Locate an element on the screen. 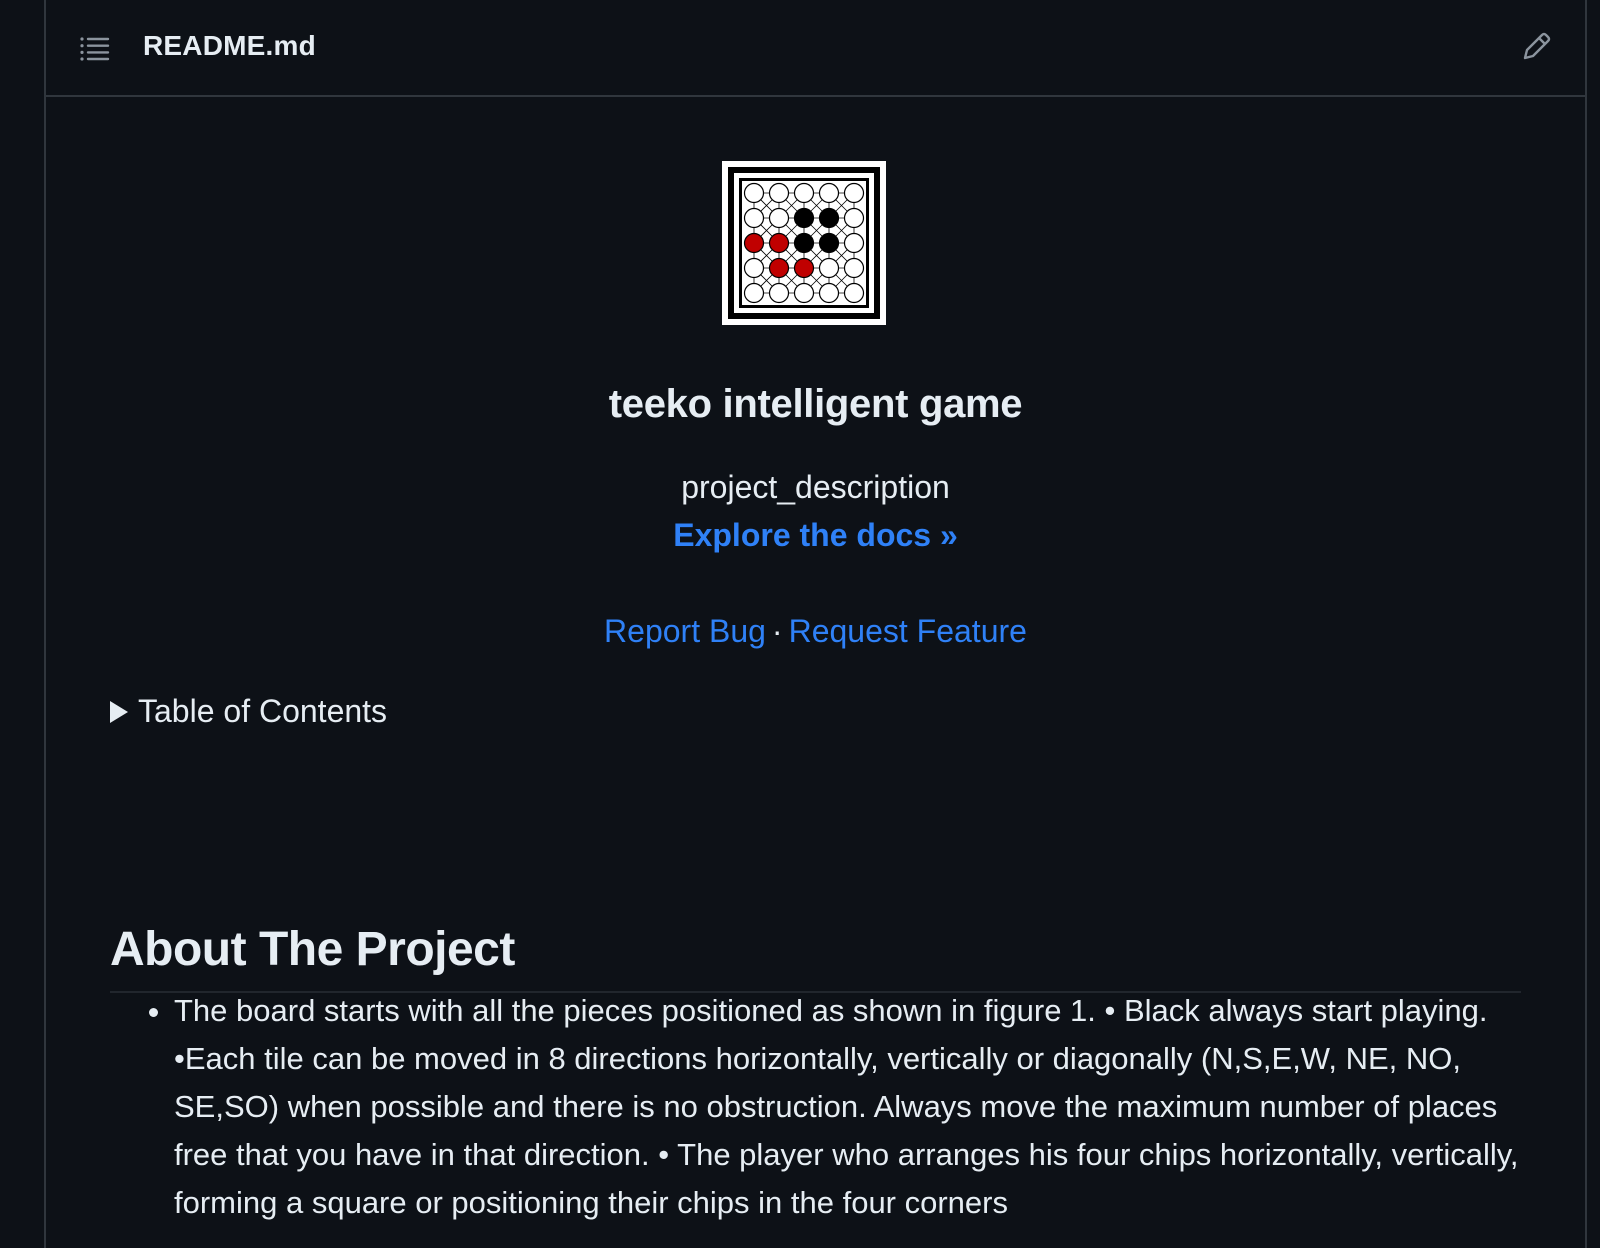  file-header: README.md is located at coordinates (815, 48).